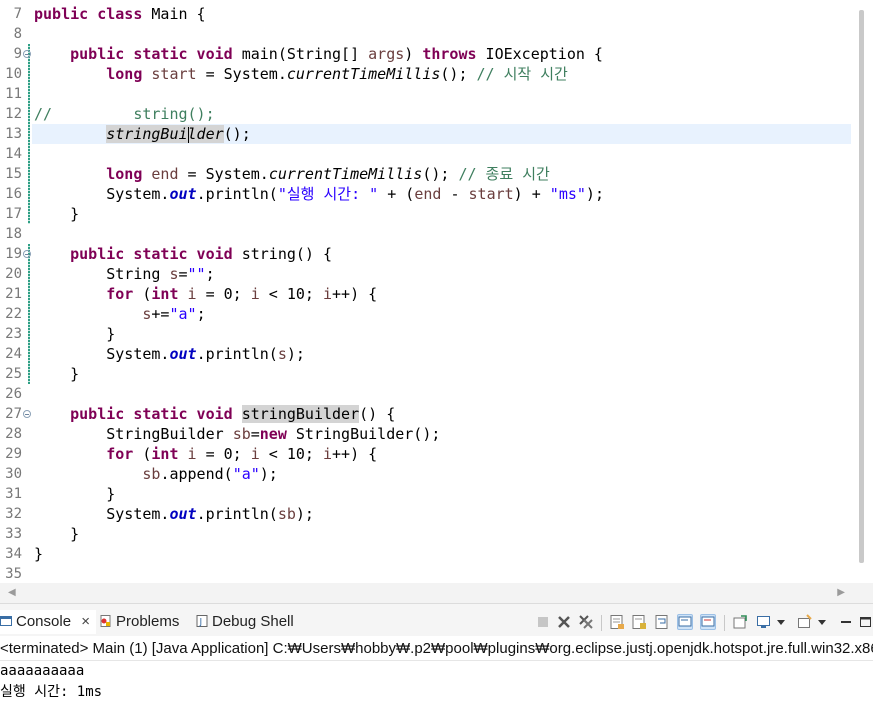 Image resolution: width=873 pixels, height=726 pixels. What do you see at coordinates (13, 174) in the screenshot?
I see `line-number: 15` at bounding box center [13, 174].